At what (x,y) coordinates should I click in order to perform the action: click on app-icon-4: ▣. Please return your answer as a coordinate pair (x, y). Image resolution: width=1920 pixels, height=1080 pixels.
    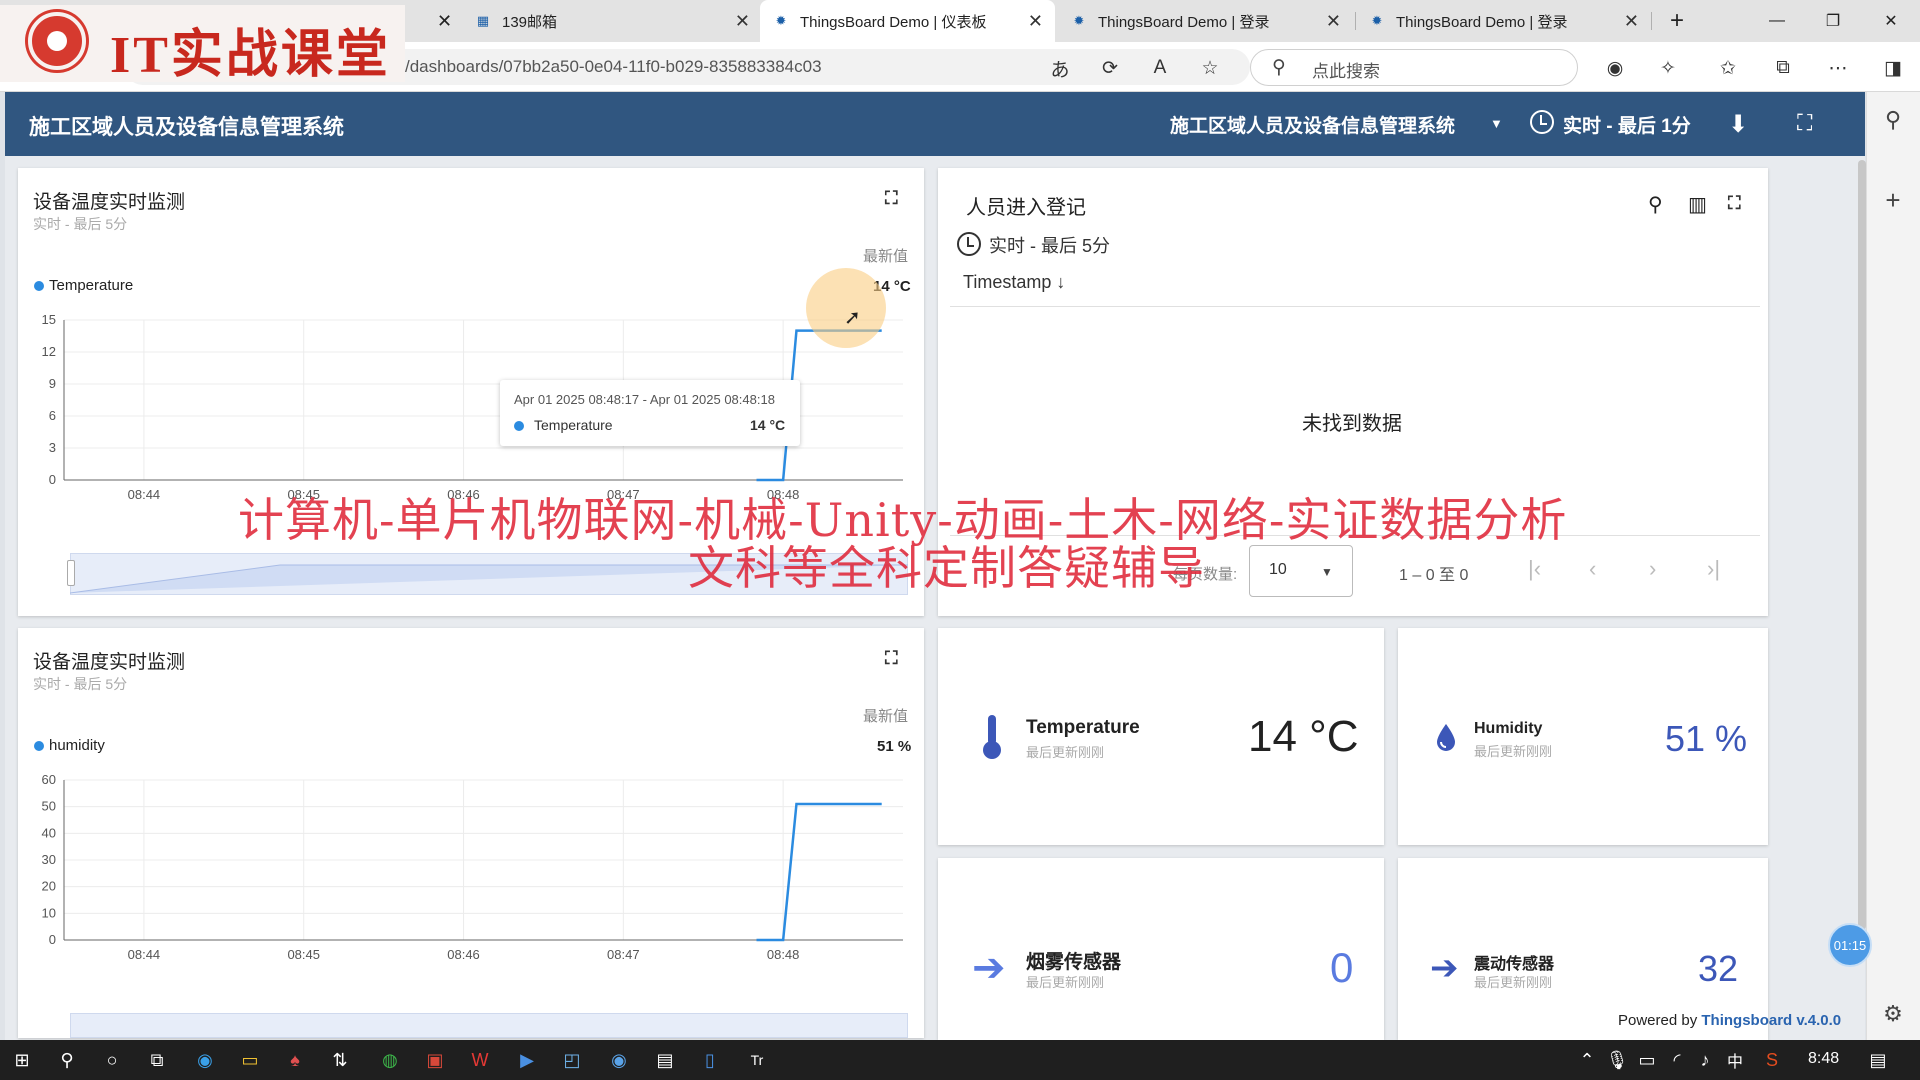
    Looking at the image, I should click on (435, 1060).